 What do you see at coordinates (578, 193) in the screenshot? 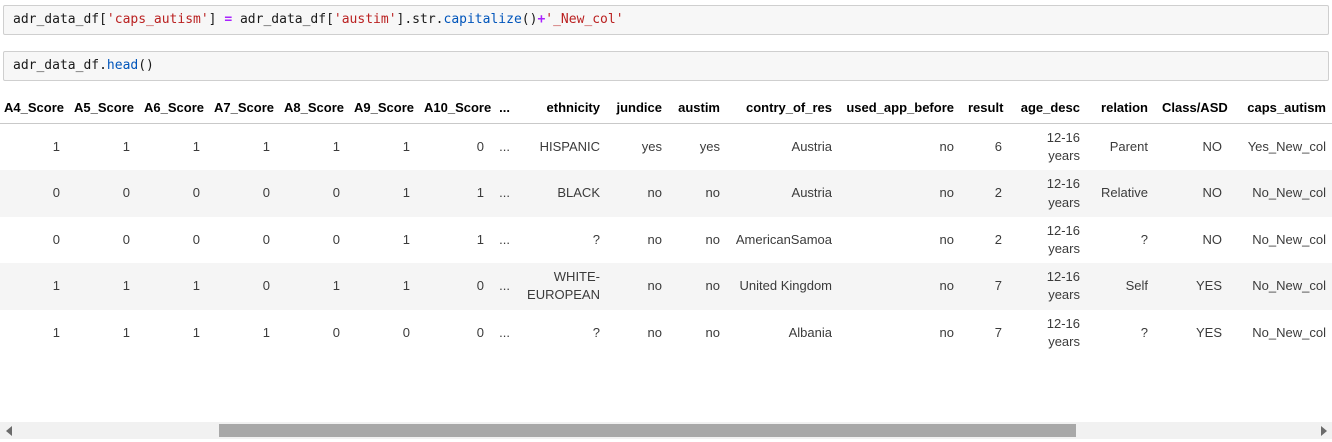
I see `table-cell: BLACK` at bounding box center [578, 193].